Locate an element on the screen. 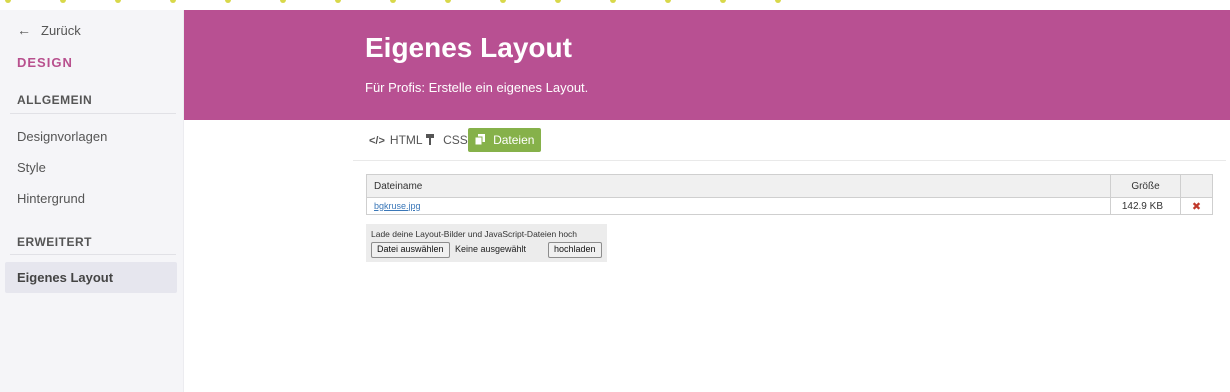 This screenshot has width=1230, height=392. table-header-row: Dateiname Größe is located at coordinates (789, 186).